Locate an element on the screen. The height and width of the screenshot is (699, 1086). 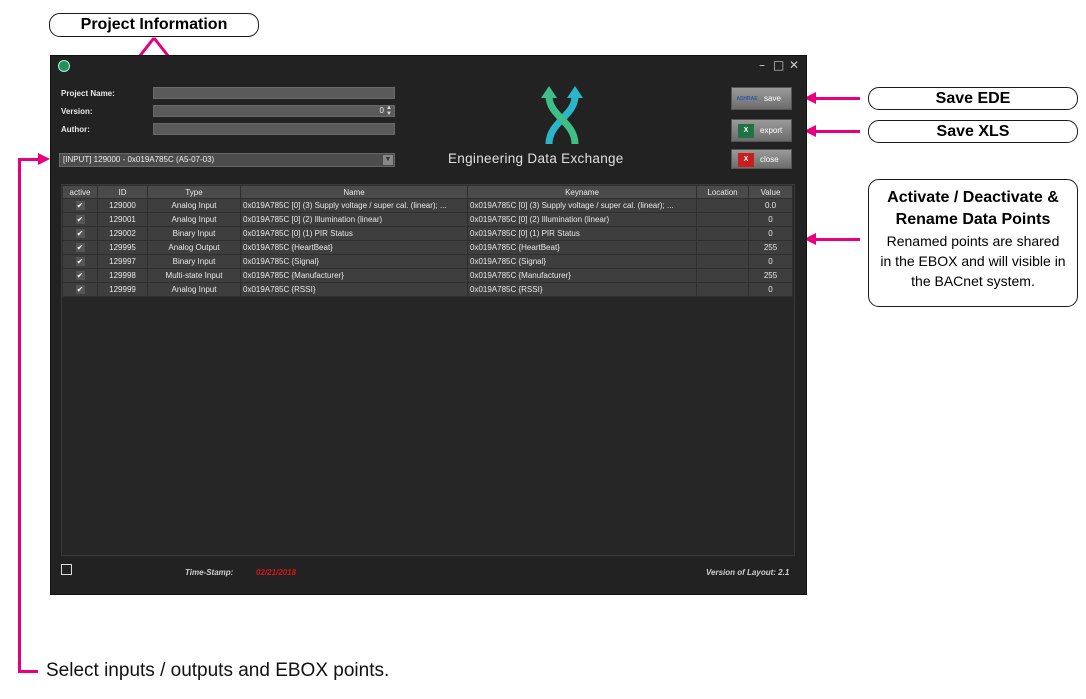
author-label: Author: is located at coordinates (75, 129).